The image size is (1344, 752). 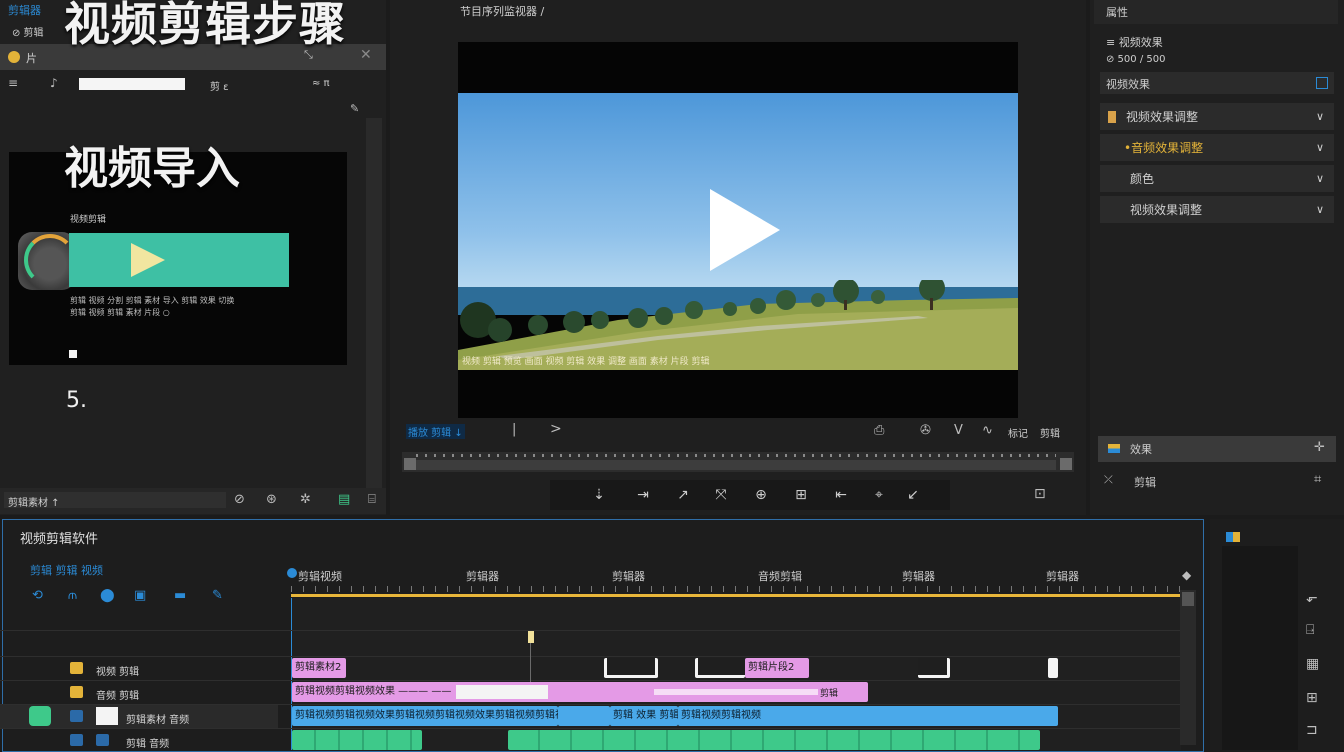 I want to click on timeline-toolbar-label: 剪辑 剪辑 视频, so click(x=66, y=570).